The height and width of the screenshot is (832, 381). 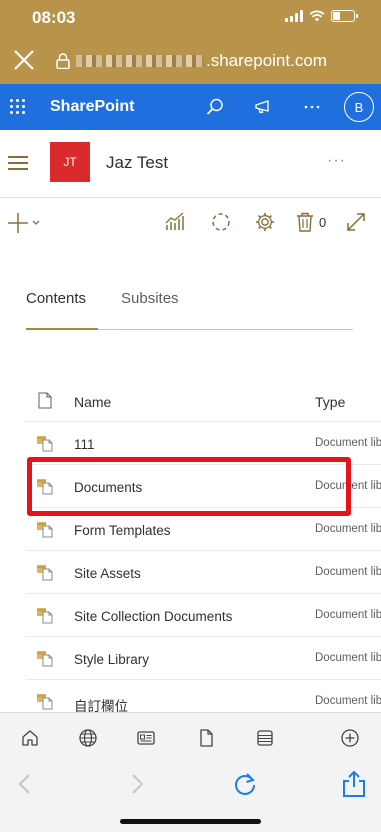 What do you see at coordinates (190, 107) in the screenshot?
I see `sharepoint-suite-bar: SharePoint B` at bounding box center [190, 107].